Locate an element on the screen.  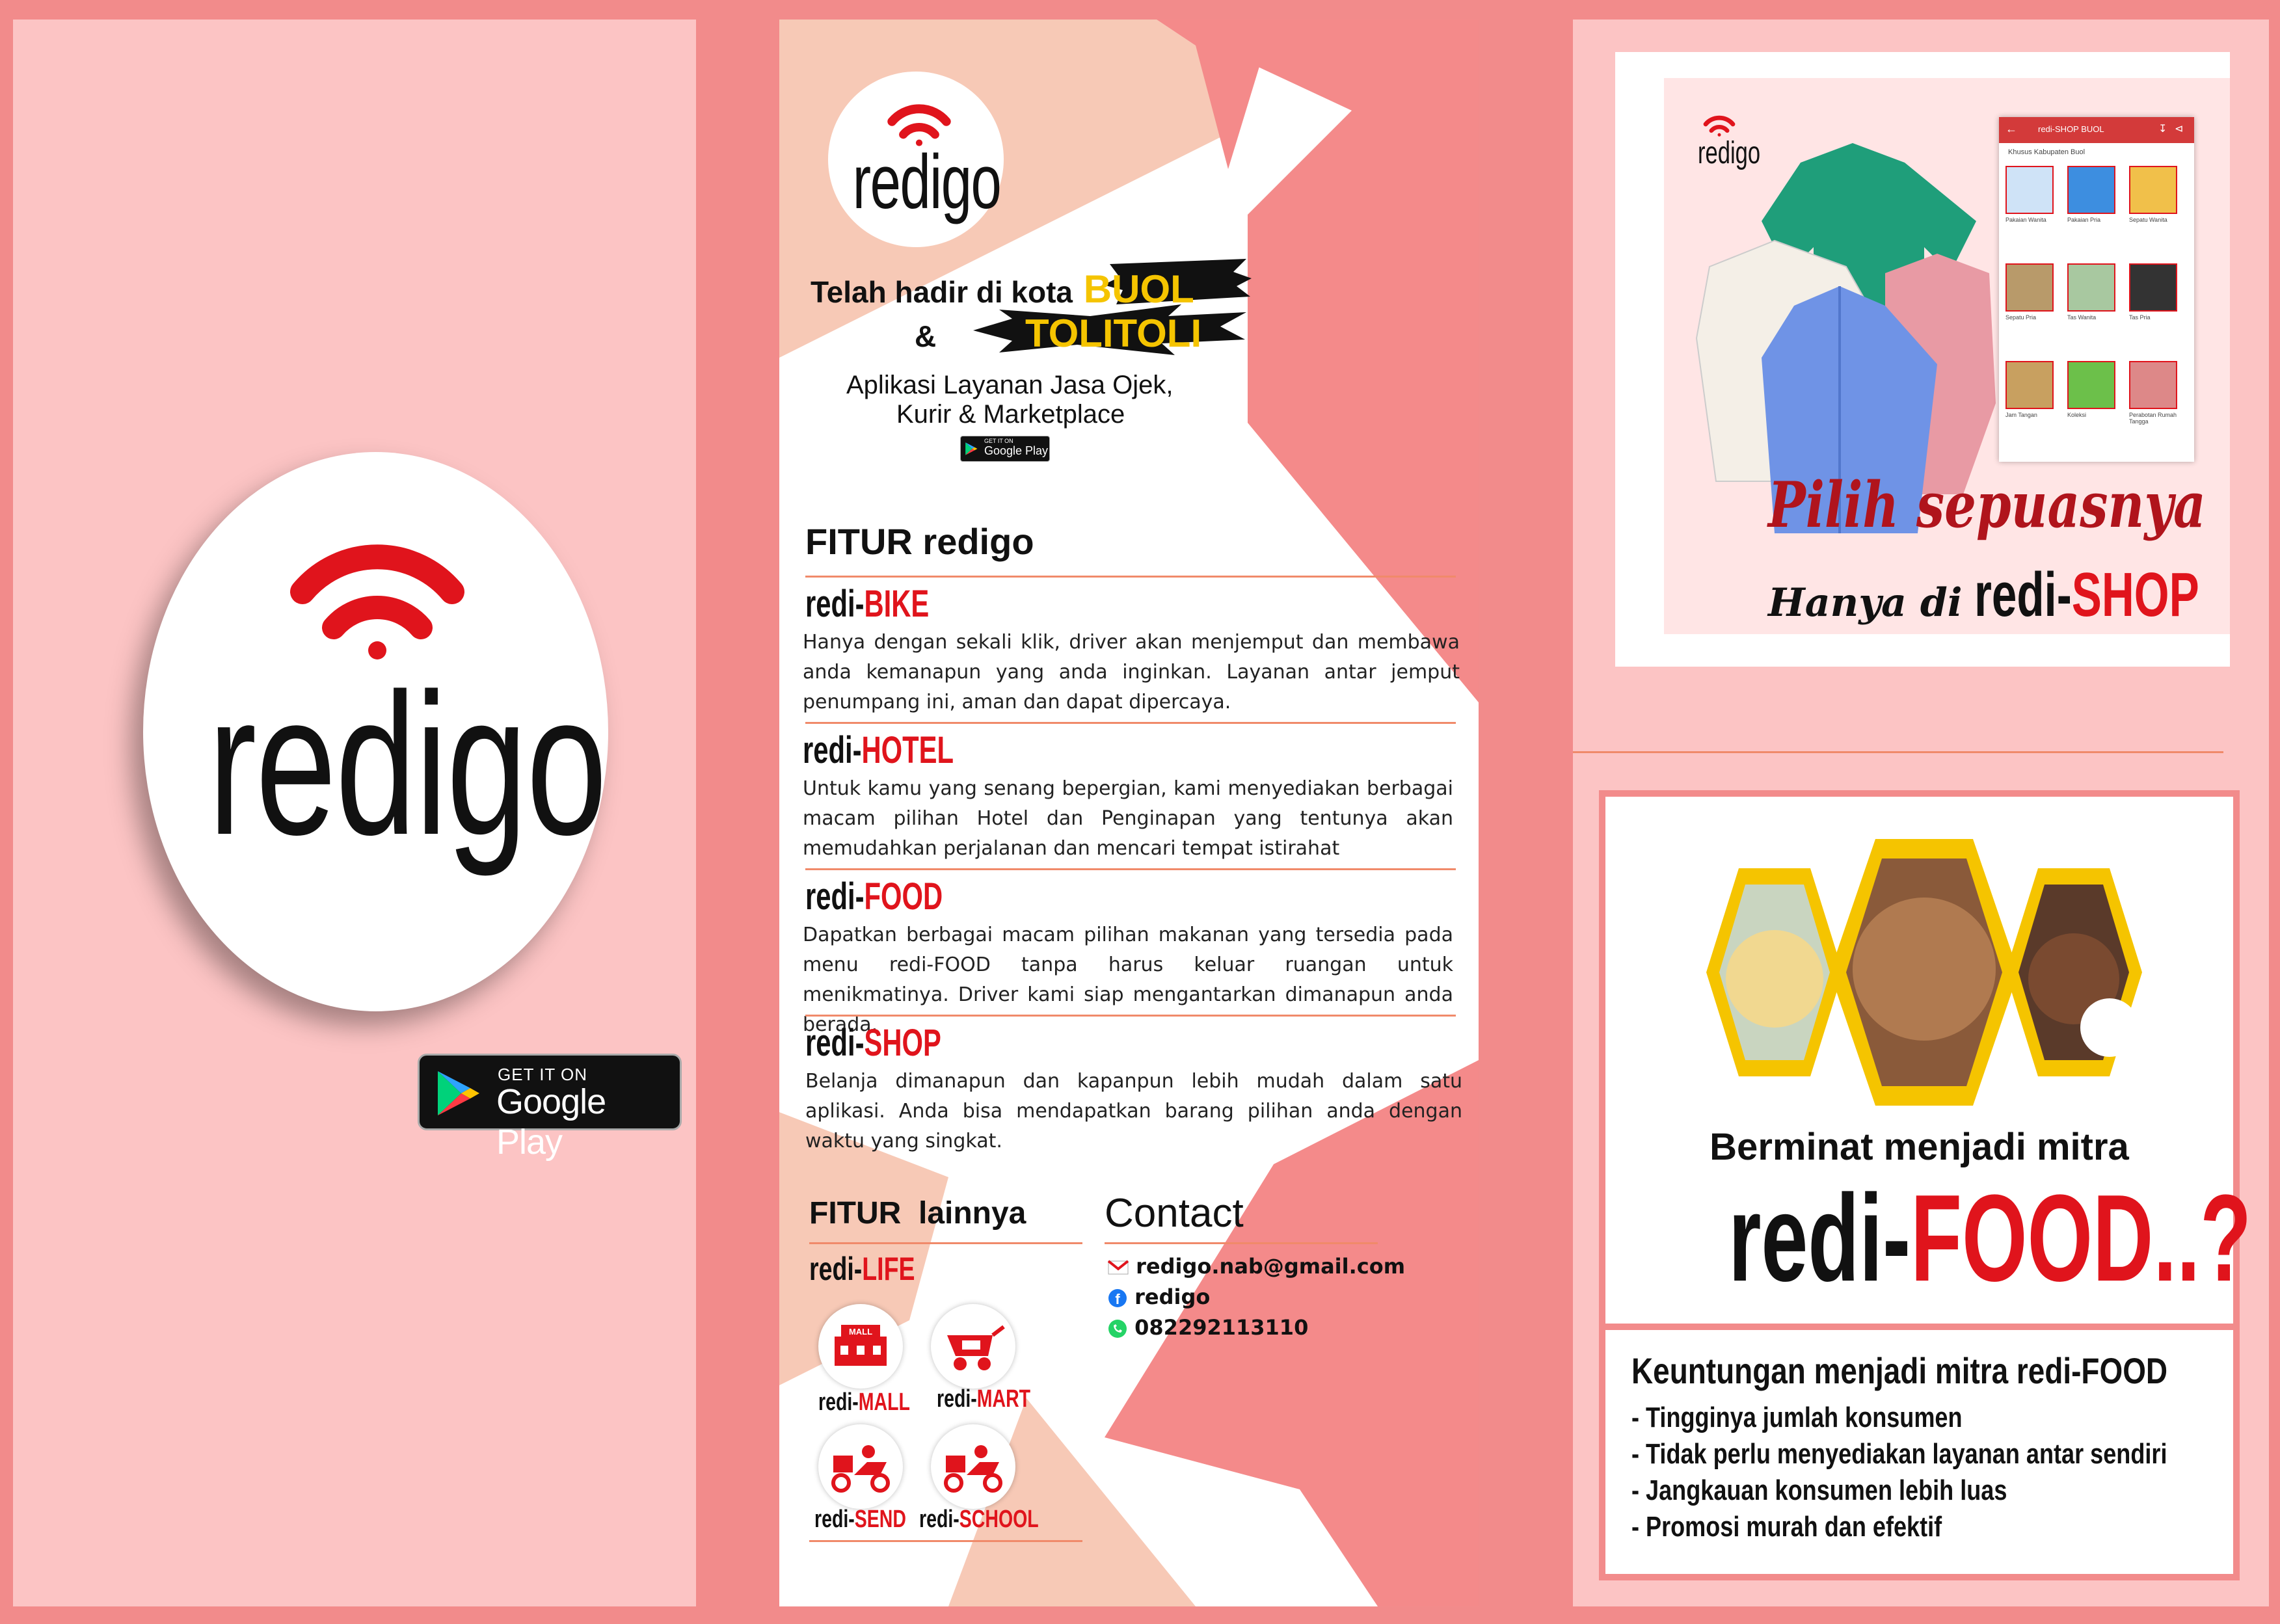
cover-logo-circle: redigo is located at coordinates (375, 731).